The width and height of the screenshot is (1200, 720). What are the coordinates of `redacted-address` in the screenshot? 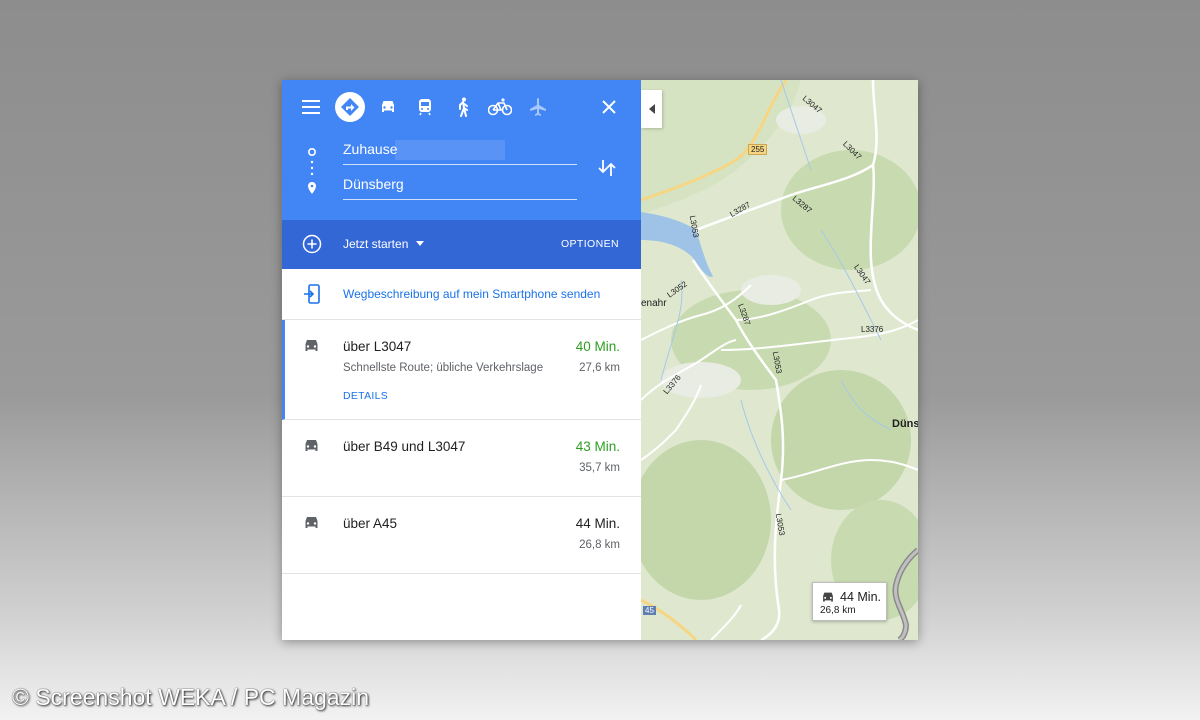 It's located at (450, 150).